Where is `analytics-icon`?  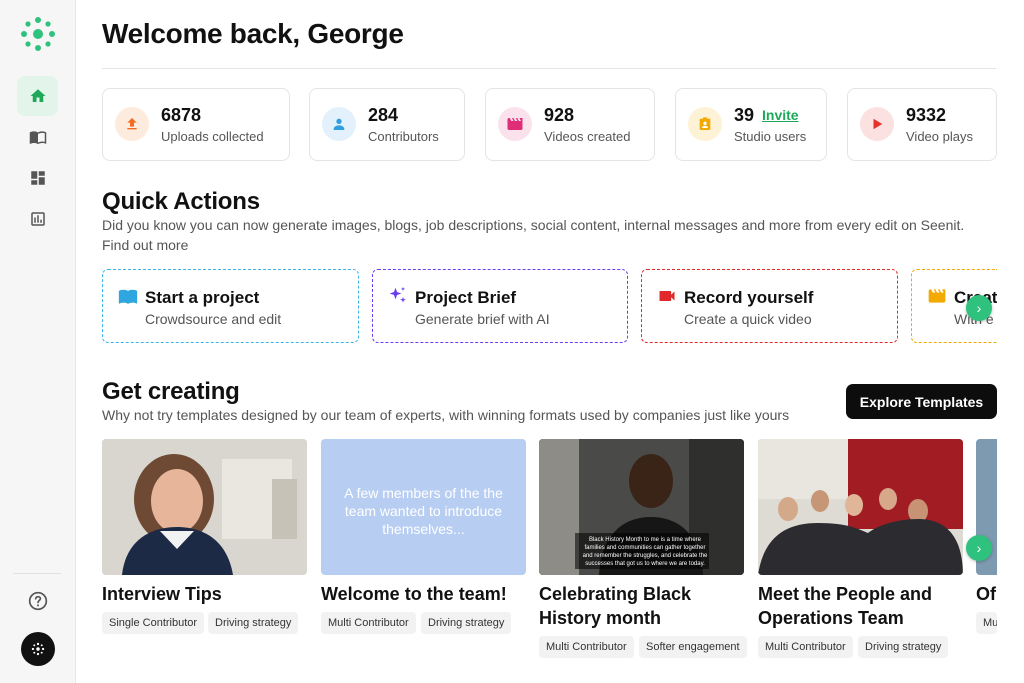
analytics-icon is located at coordinates (37, 219).